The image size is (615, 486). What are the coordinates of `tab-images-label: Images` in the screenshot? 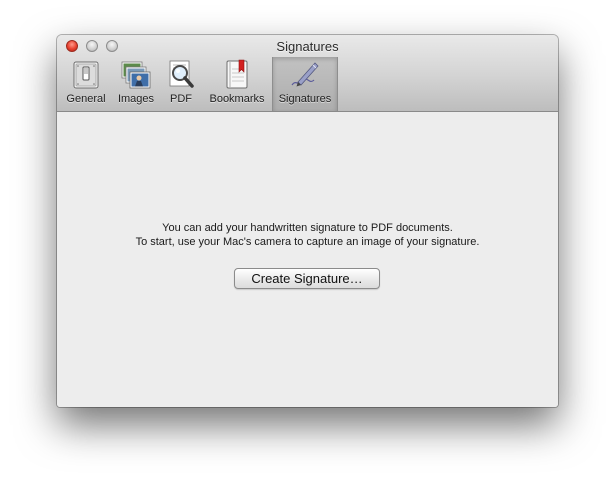 It's located at (136, 99).